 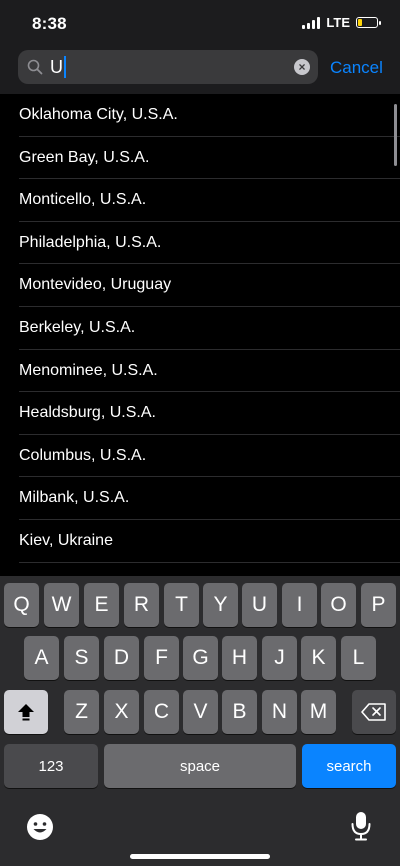 What do you see at coordinates (121, 658) in the screenshot?
I see `key-d: D` at bounding box center [121, 658].